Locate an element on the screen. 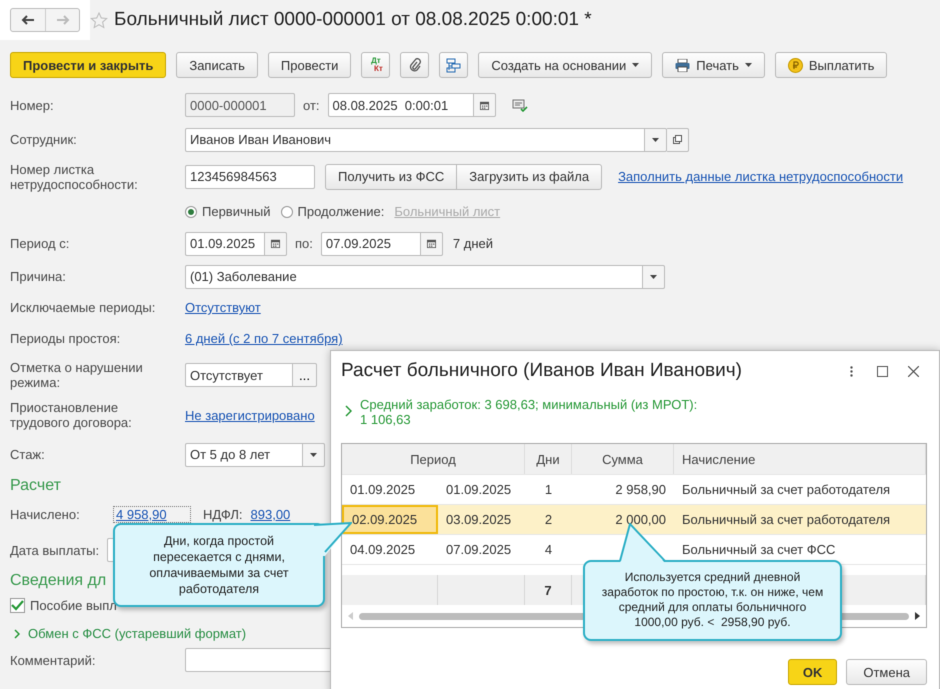 The height and width of the screenshot is (689, 940). suspension-link: Не зарегистрировано is located at coordinates (250, 415).